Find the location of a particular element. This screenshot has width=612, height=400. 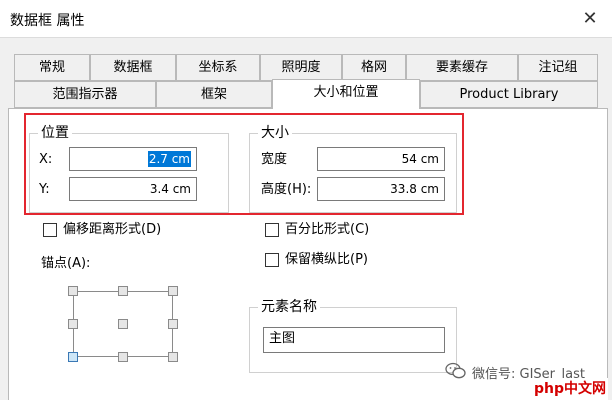

y-position-input: 3.4 cm is located at coordinates (133, 189).